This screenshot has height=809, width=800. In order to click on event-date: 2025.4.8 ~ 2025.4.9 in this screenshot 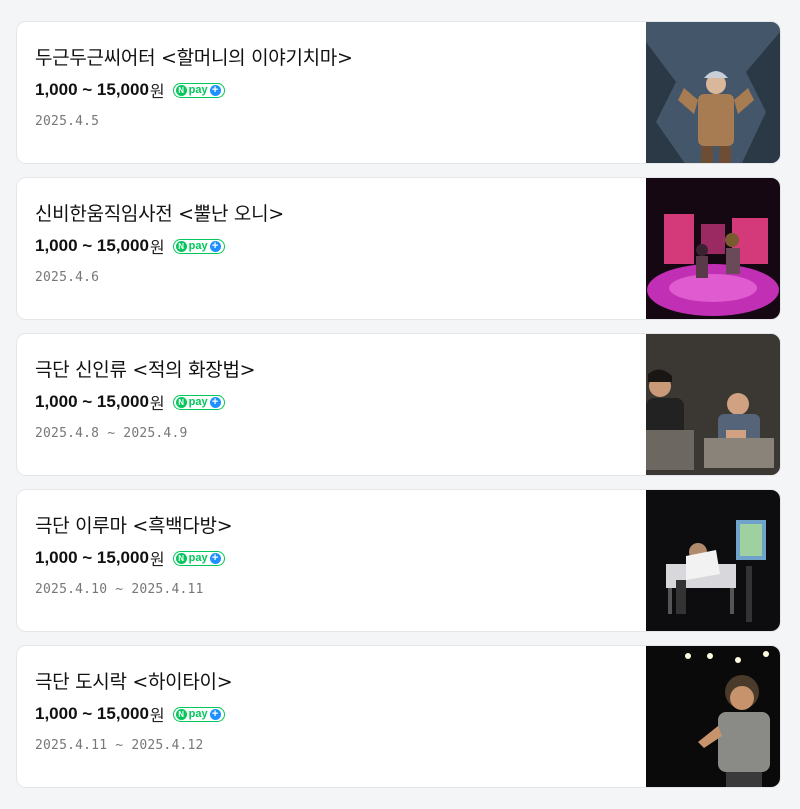, I will do `click(111, 433)`.